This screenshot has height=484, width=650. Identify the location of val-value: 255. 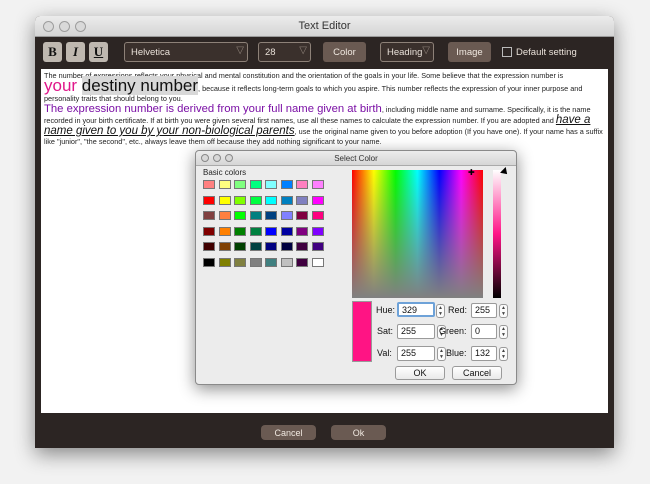
(409, 353).